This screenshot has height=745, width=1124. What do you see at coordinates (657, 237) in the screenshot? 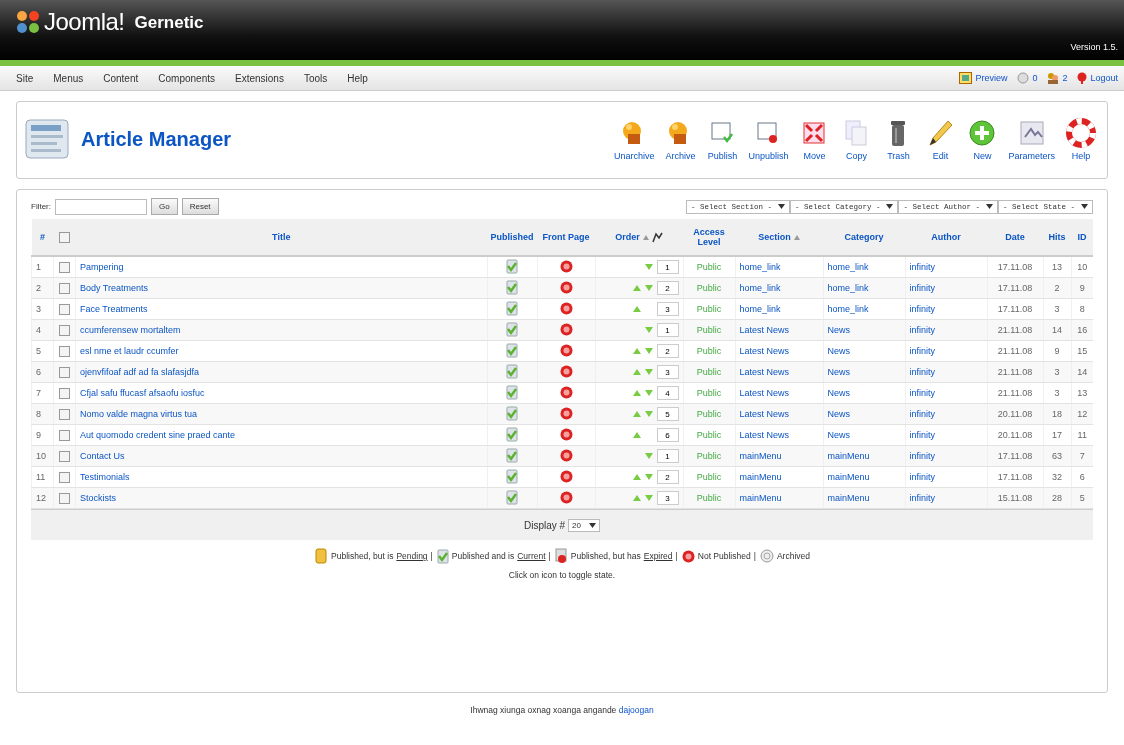
I see `save-order-icon` at bounding box center [657, 237].